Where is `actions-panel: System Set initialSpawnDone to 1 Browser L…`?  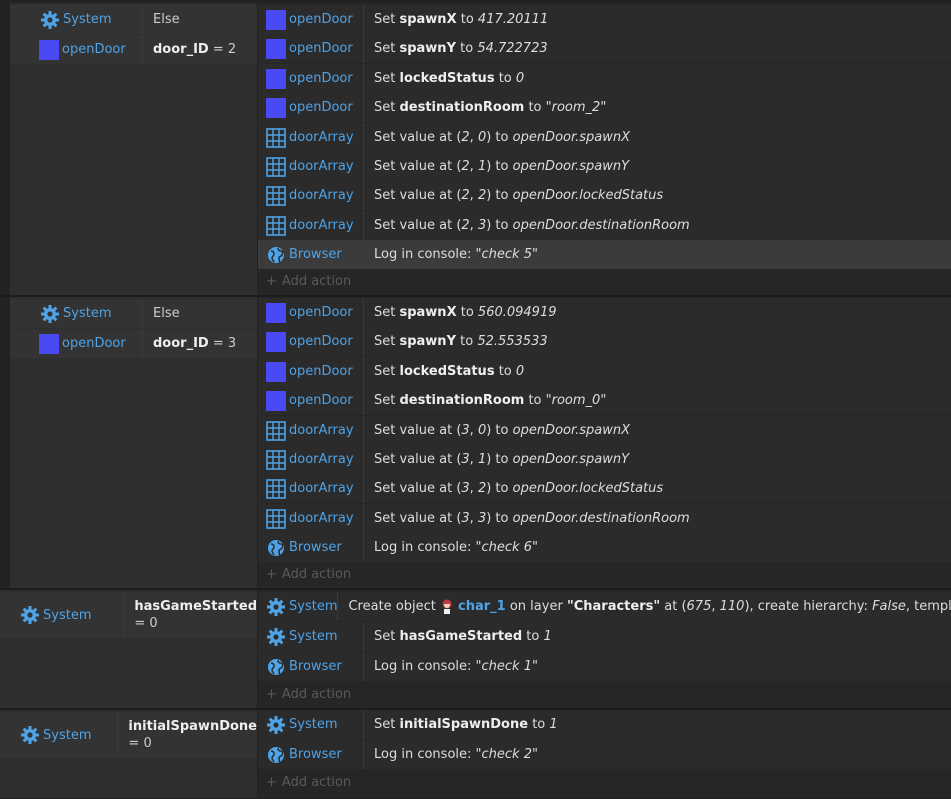 actions-panel: System Set initialSpawnDone to 1 Browser L… is located at coordinates (604, 754).